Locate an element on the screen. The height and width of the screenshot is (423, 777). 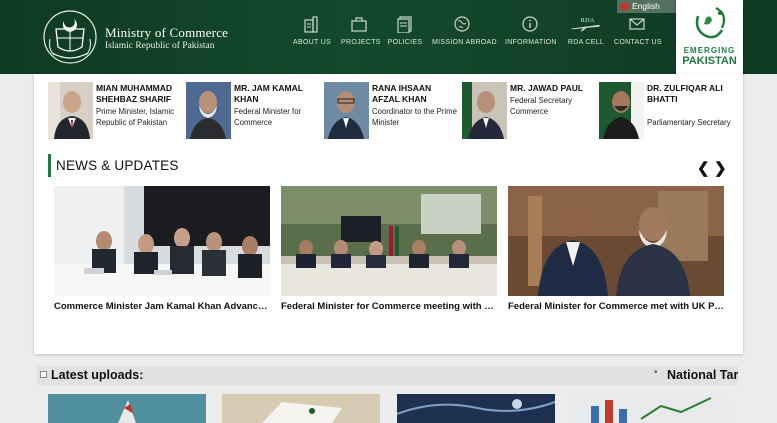
airplane-icon: RDA is located at coordinates (586, 24).